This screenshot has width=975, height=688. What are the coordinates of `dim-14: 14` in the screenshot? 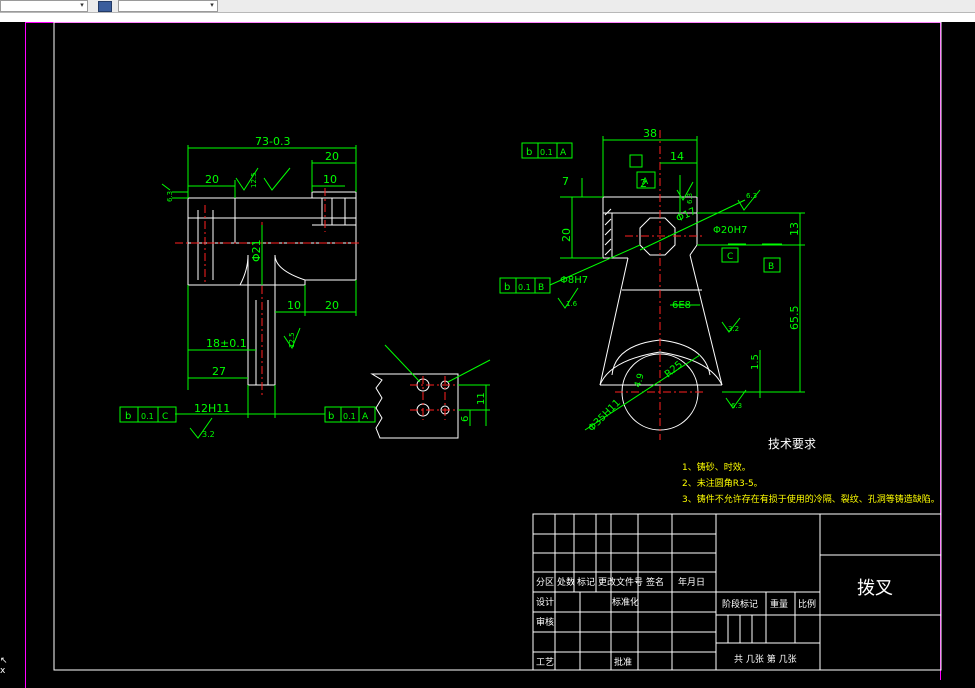 It's located at (677, 156).